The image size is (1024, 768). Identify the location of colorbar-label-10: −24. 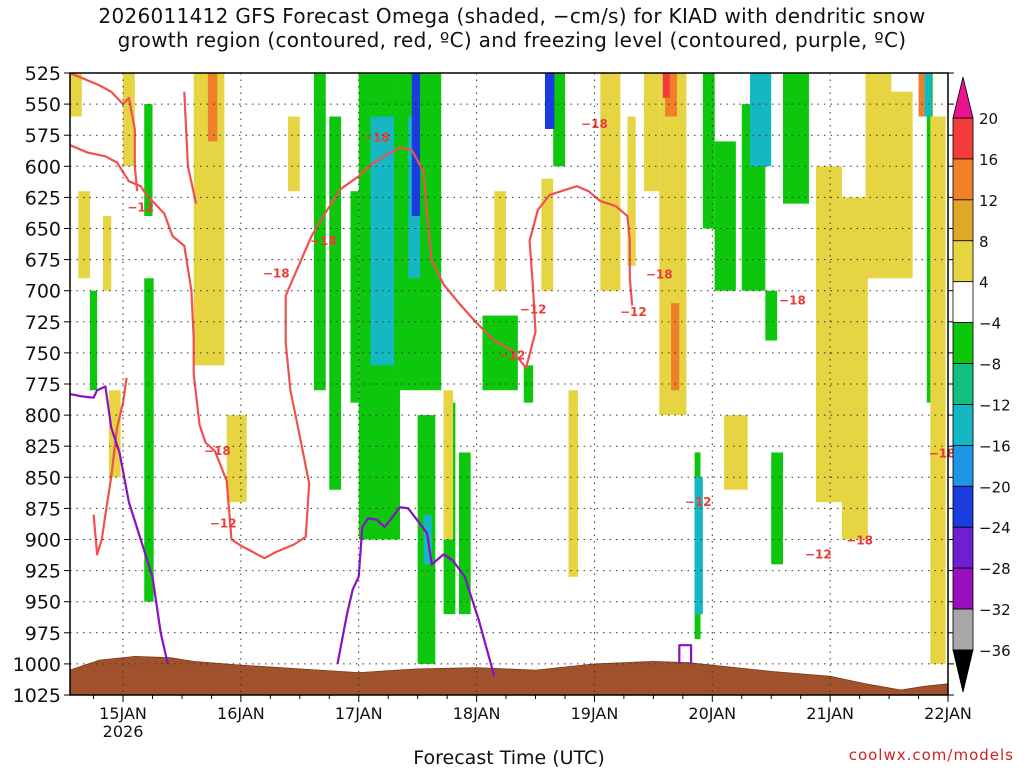
(995, 528).